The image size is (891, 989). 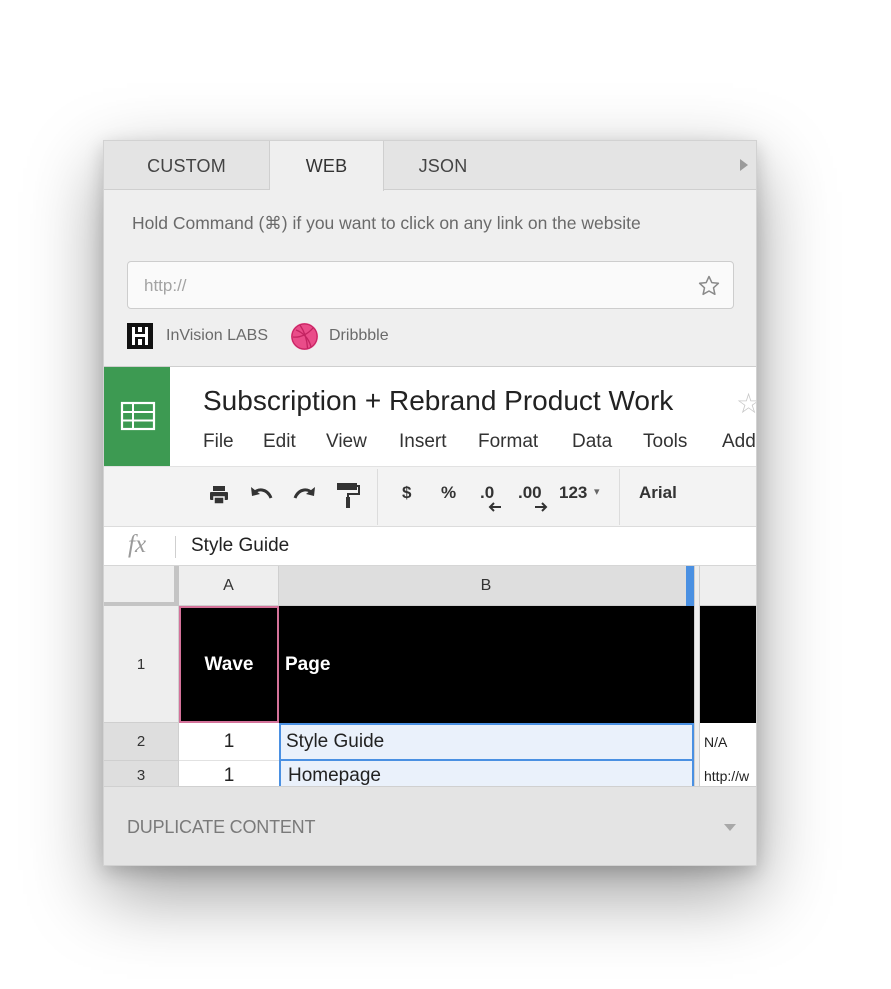 What do you see at coordinates (187, 165) in the screenshot?
I see `tab-custom: CUSTOM` at bounding box center [187, 165].